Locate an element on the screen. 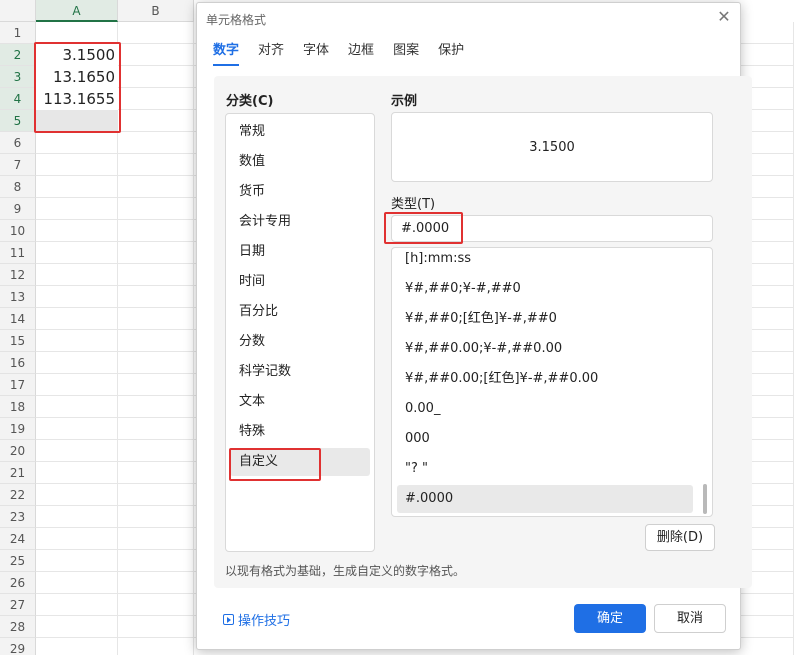 The height and width of the screenshot is (655, 794). row-header: 27 is located at coordinates (18, 605).